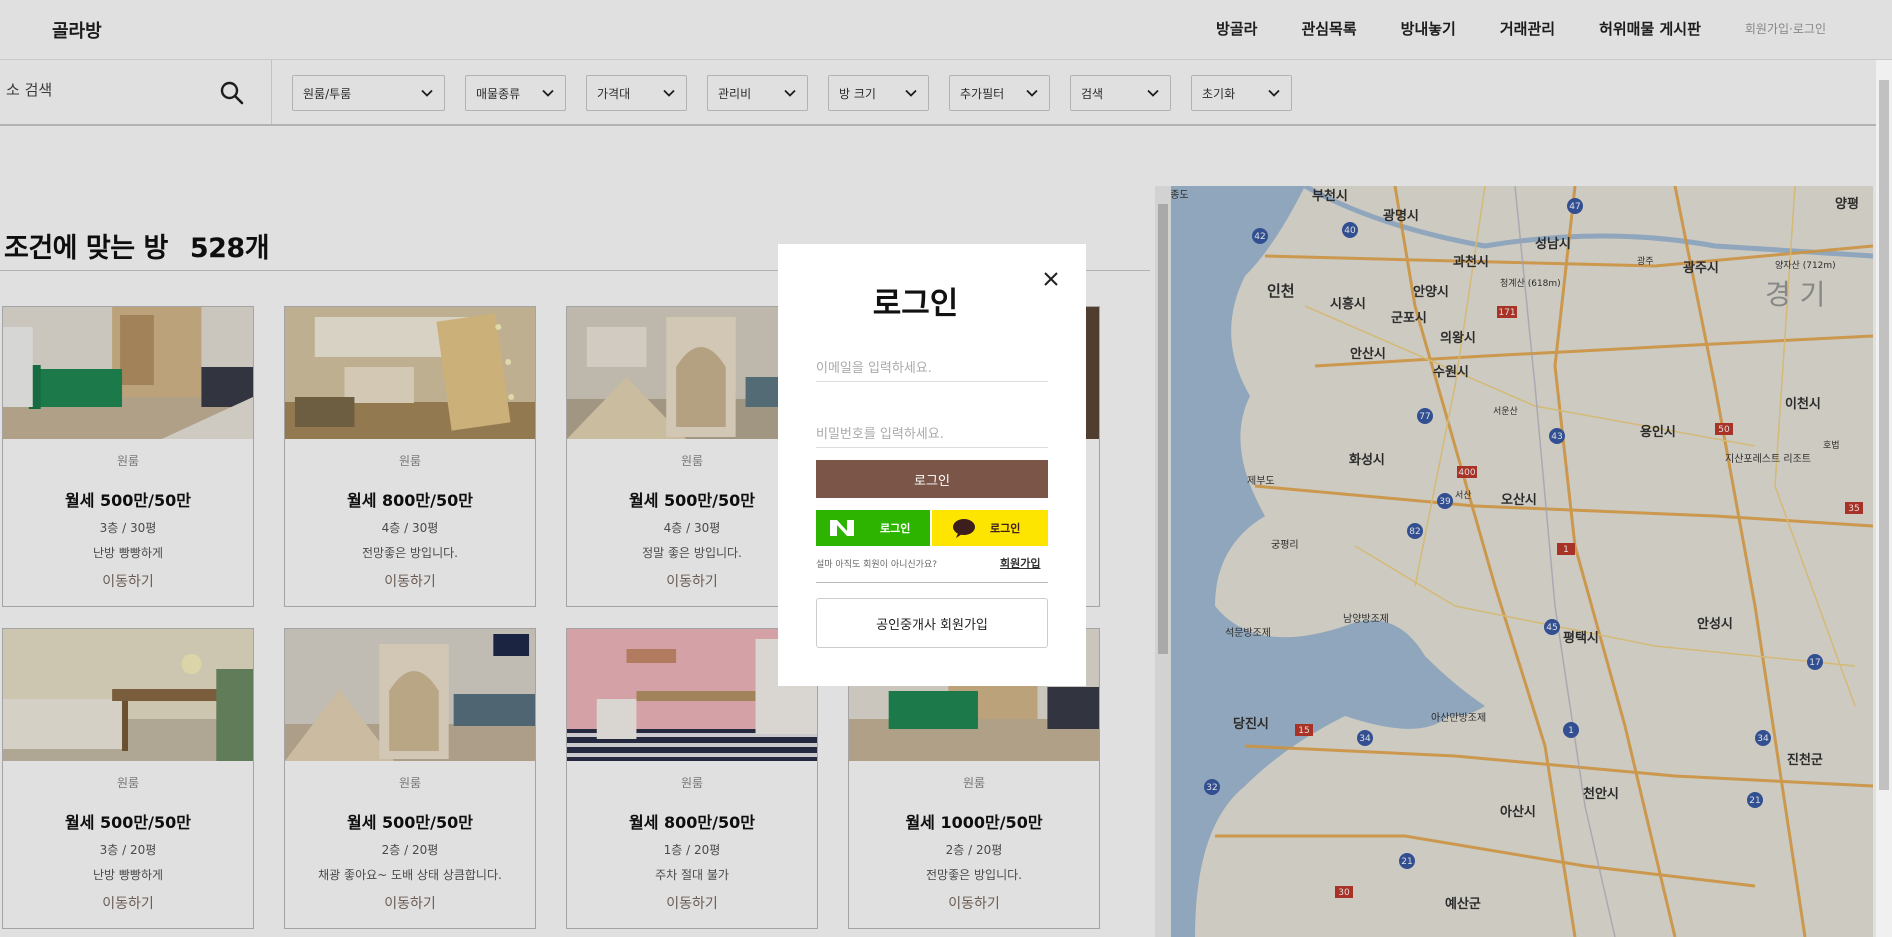 Image resolution: width=1892 pixels, height=937 pixels. I want to click on page-scrollbar, so click(1884, 498).